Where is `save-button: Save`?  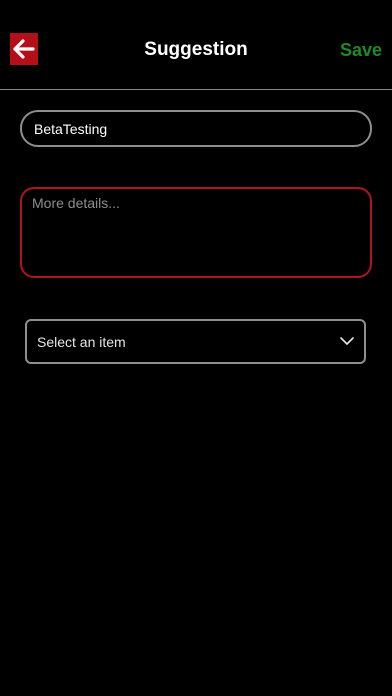
save-button: Save is located at coordinates (361, 50).